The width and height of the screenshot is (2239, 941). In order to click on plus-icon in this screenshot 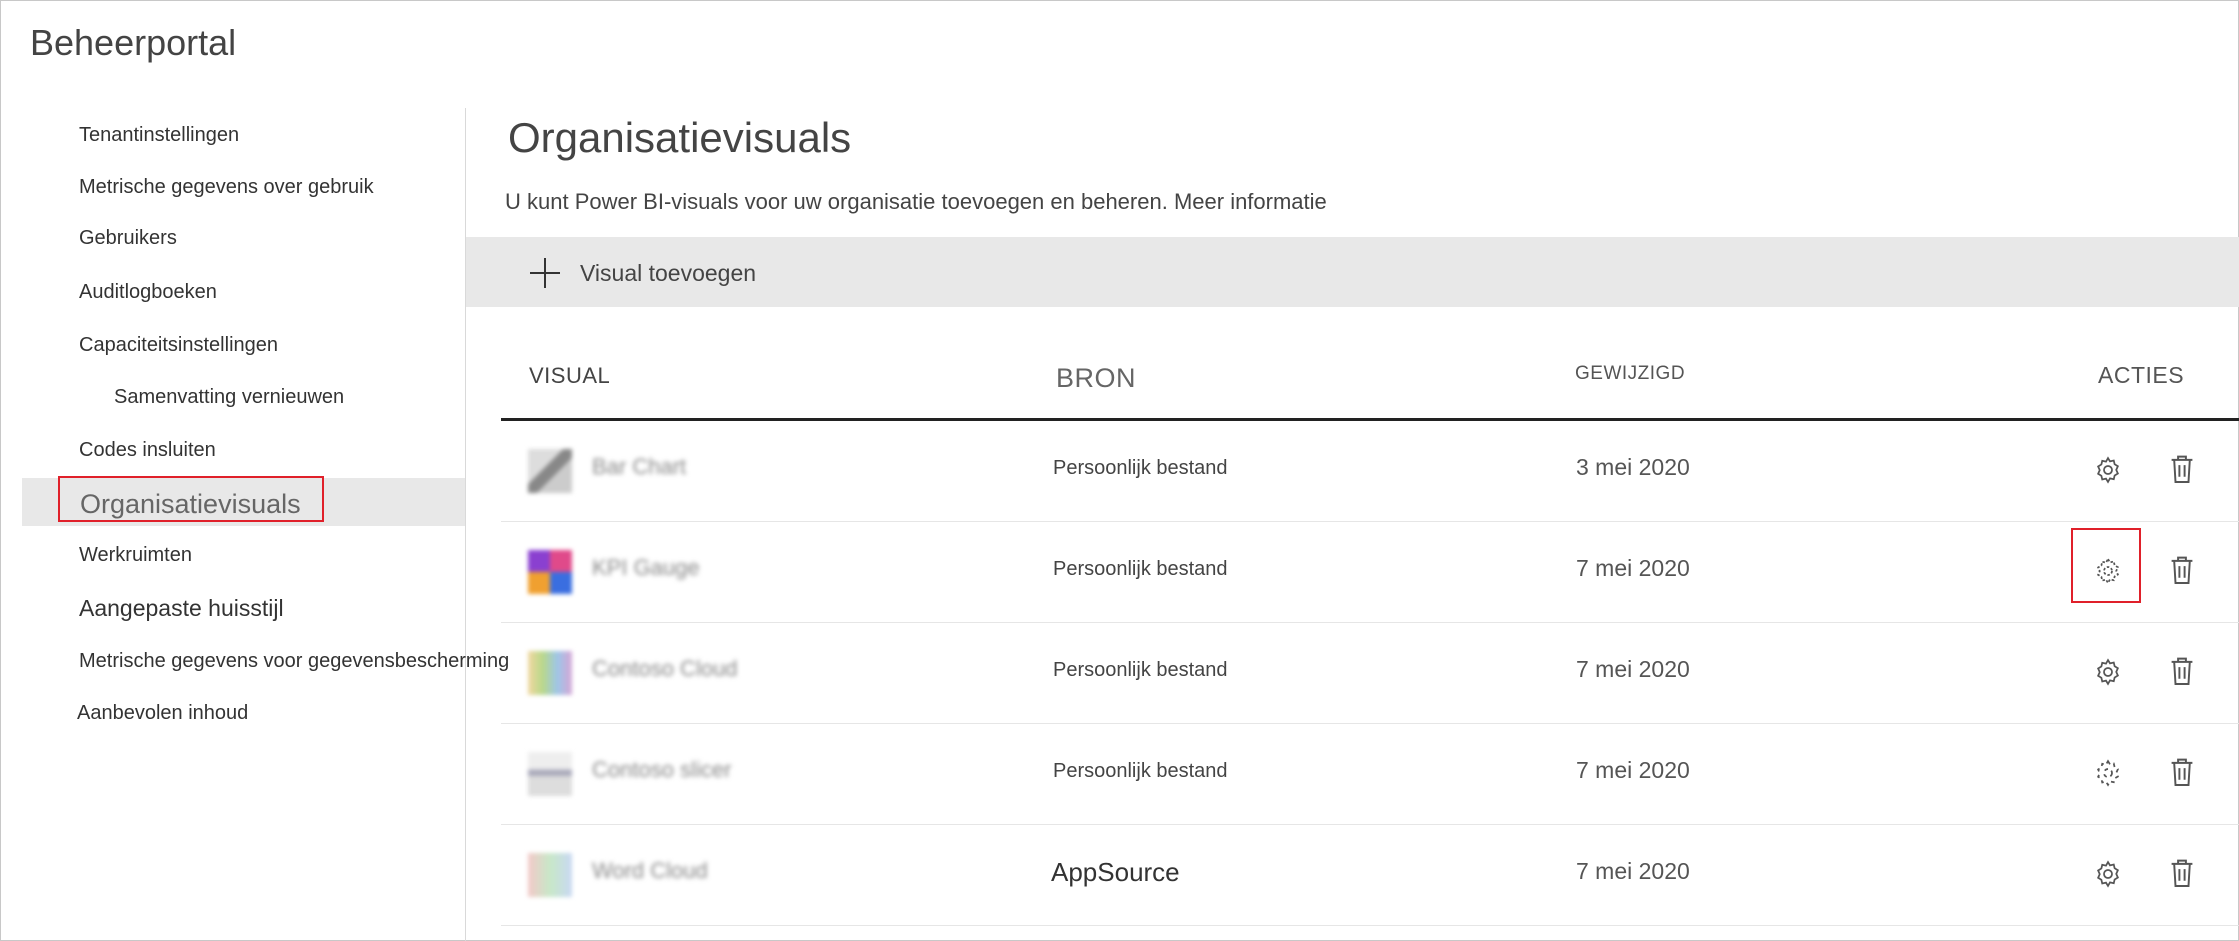, I will do `click(545, 273)`.